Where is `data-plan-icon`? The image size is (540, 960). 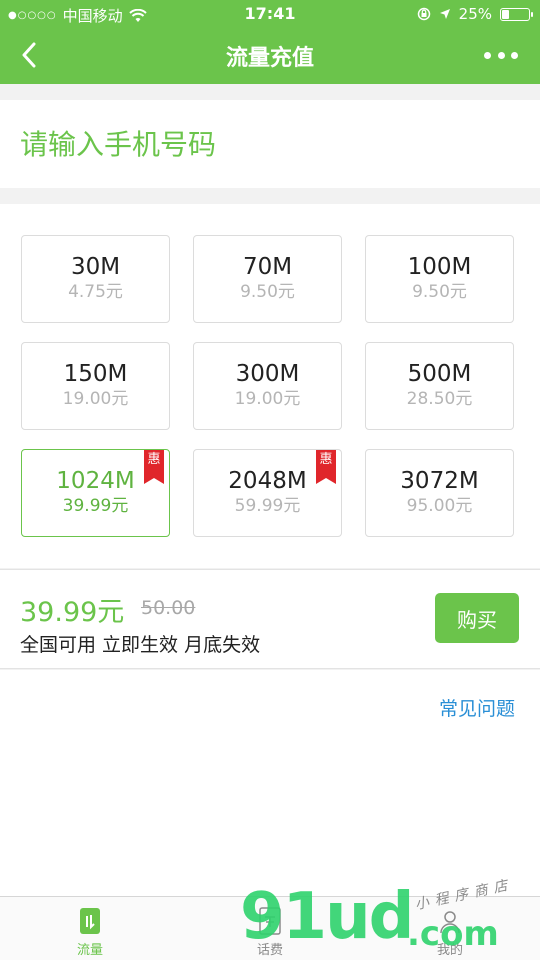
data-plan-icon is located at coordinates (90, 921).